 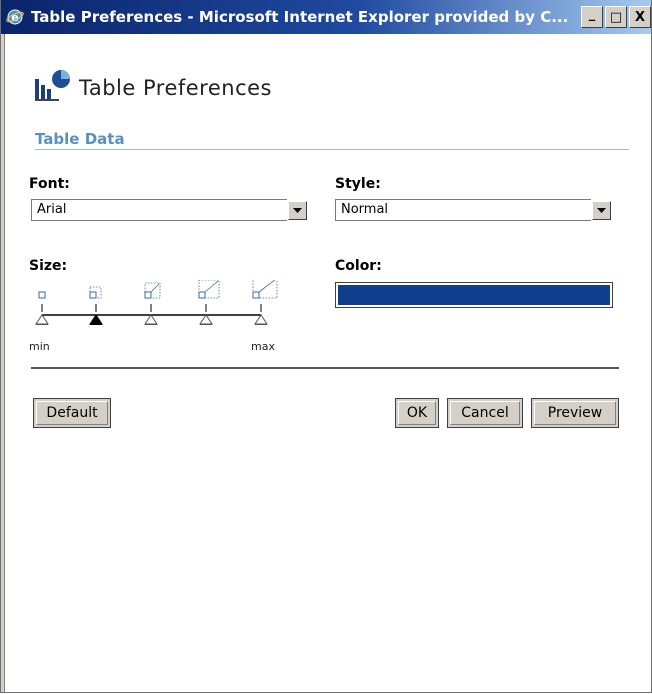 I want to click on font-select-value: Arial, so click(x=52, y=209).